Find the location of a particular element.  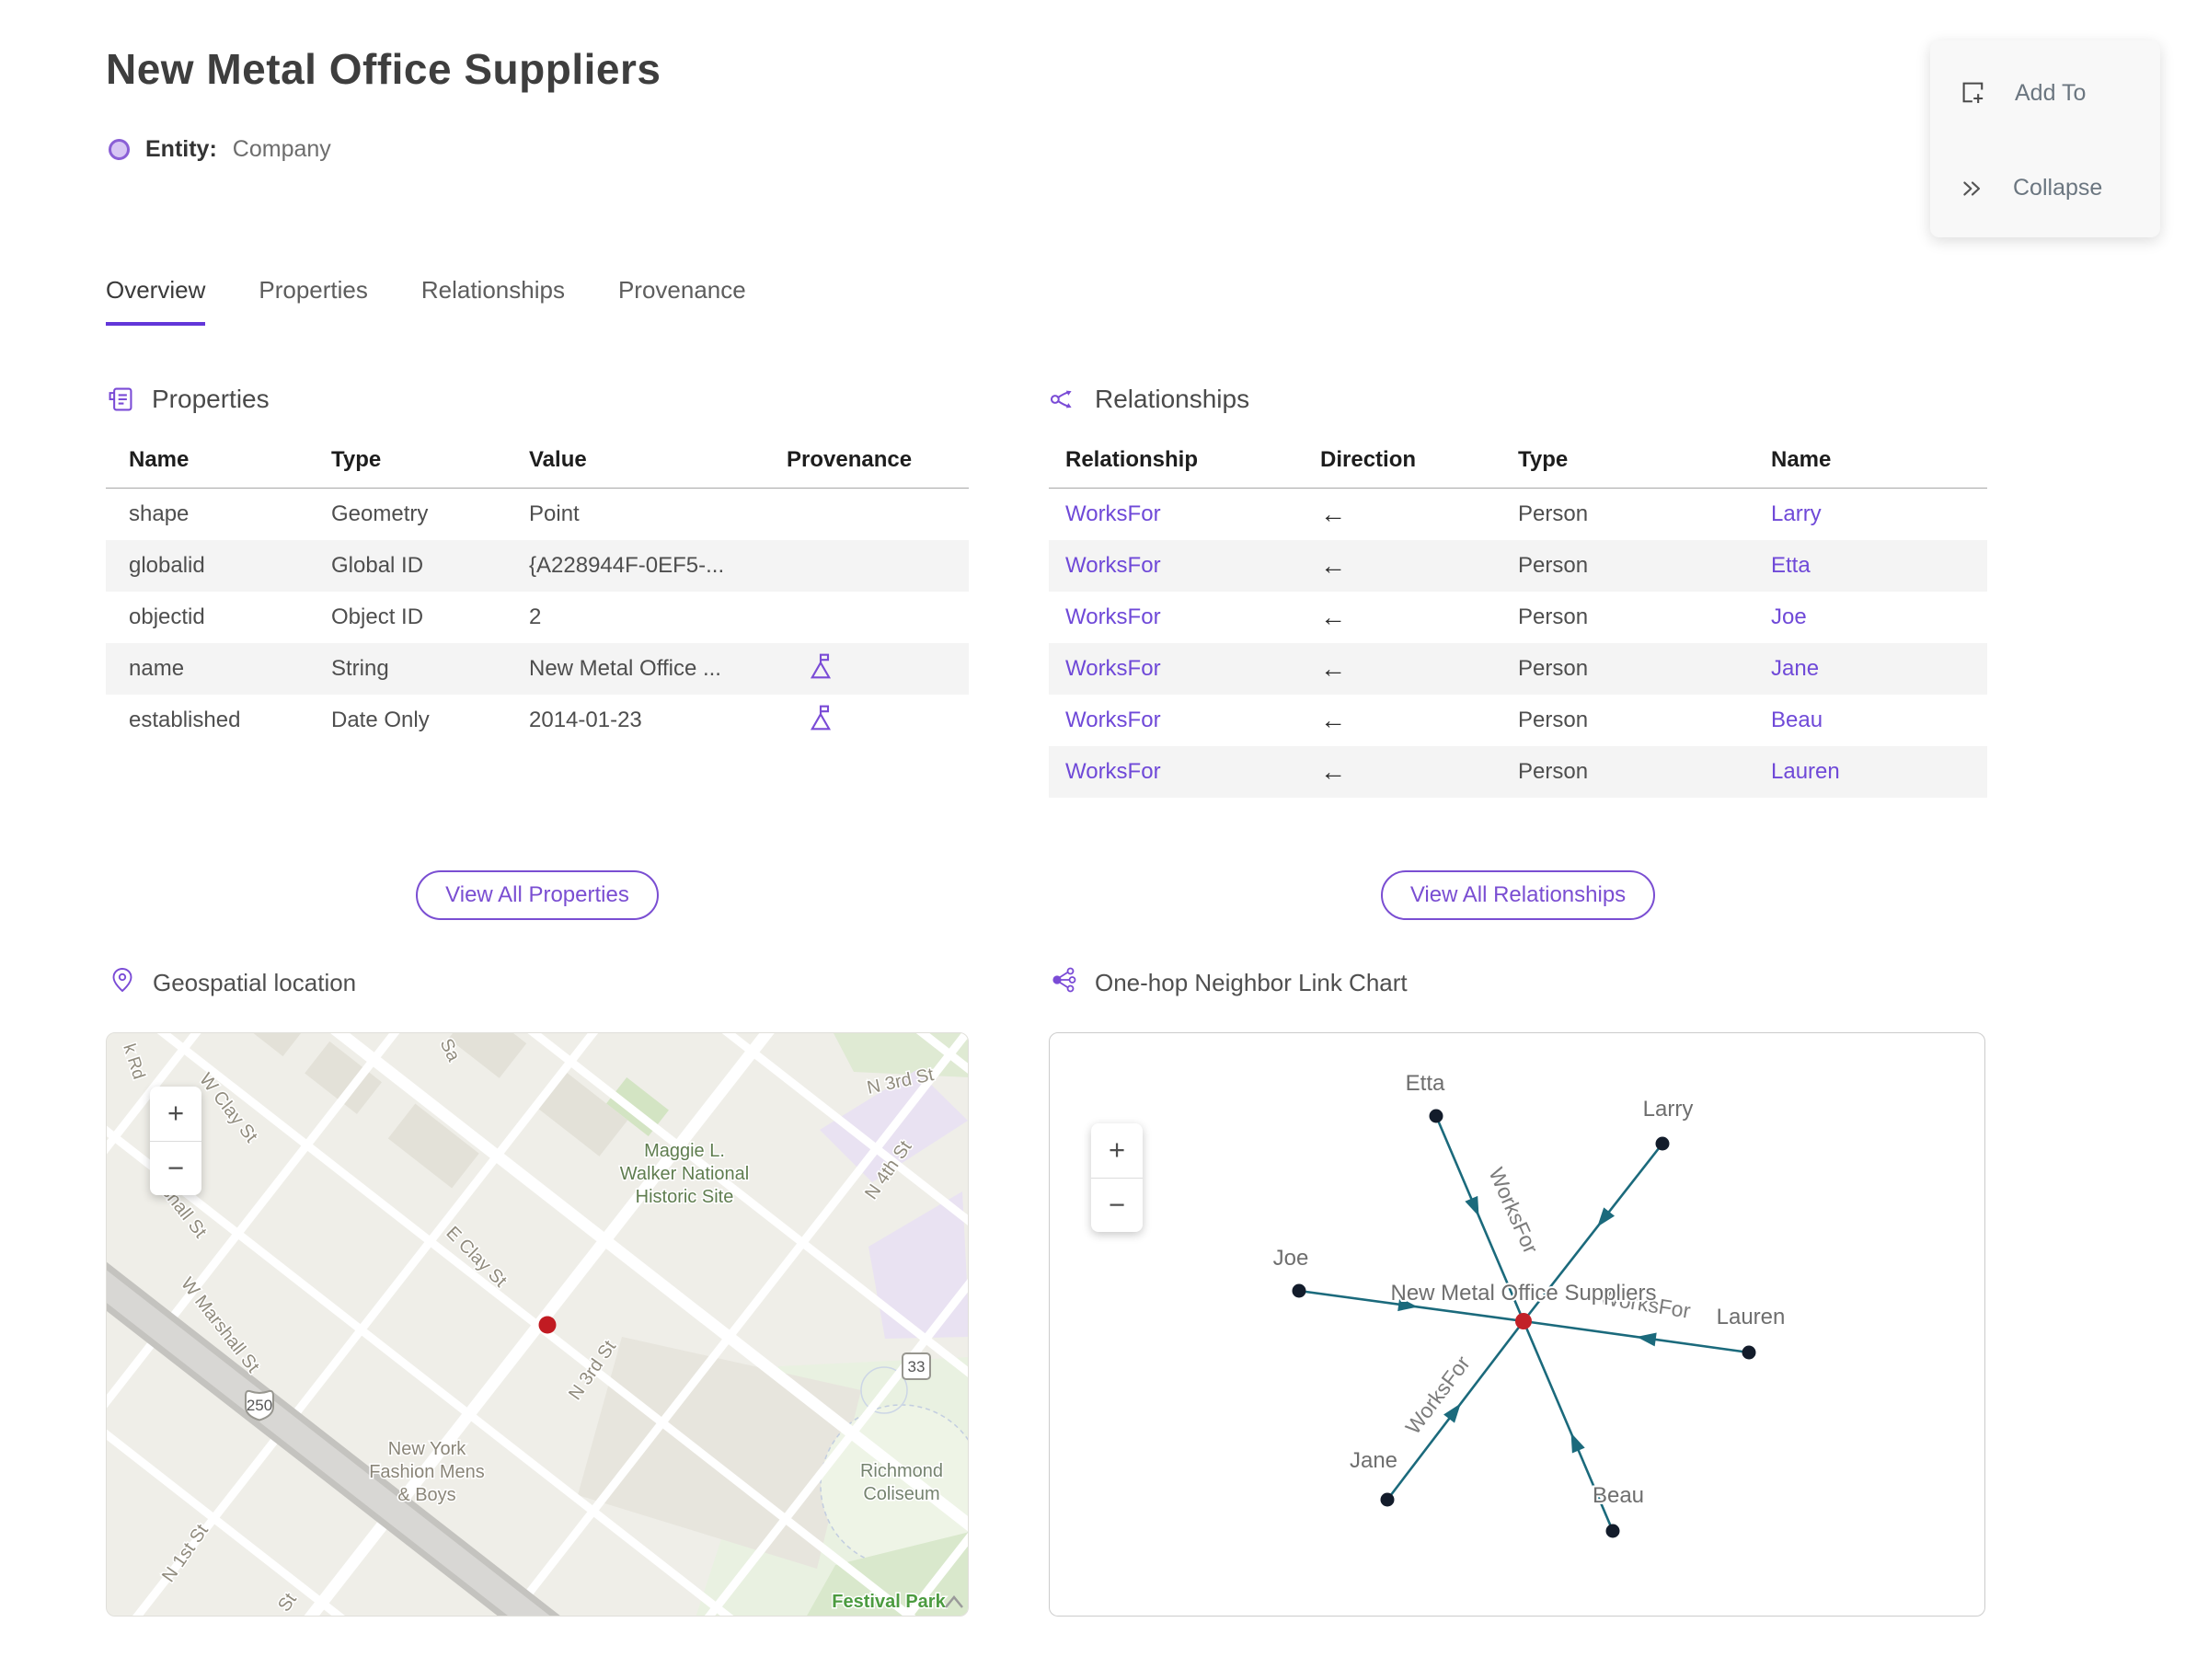

view-all-properties-button: View All Properties is located at coordinates (537, 895).